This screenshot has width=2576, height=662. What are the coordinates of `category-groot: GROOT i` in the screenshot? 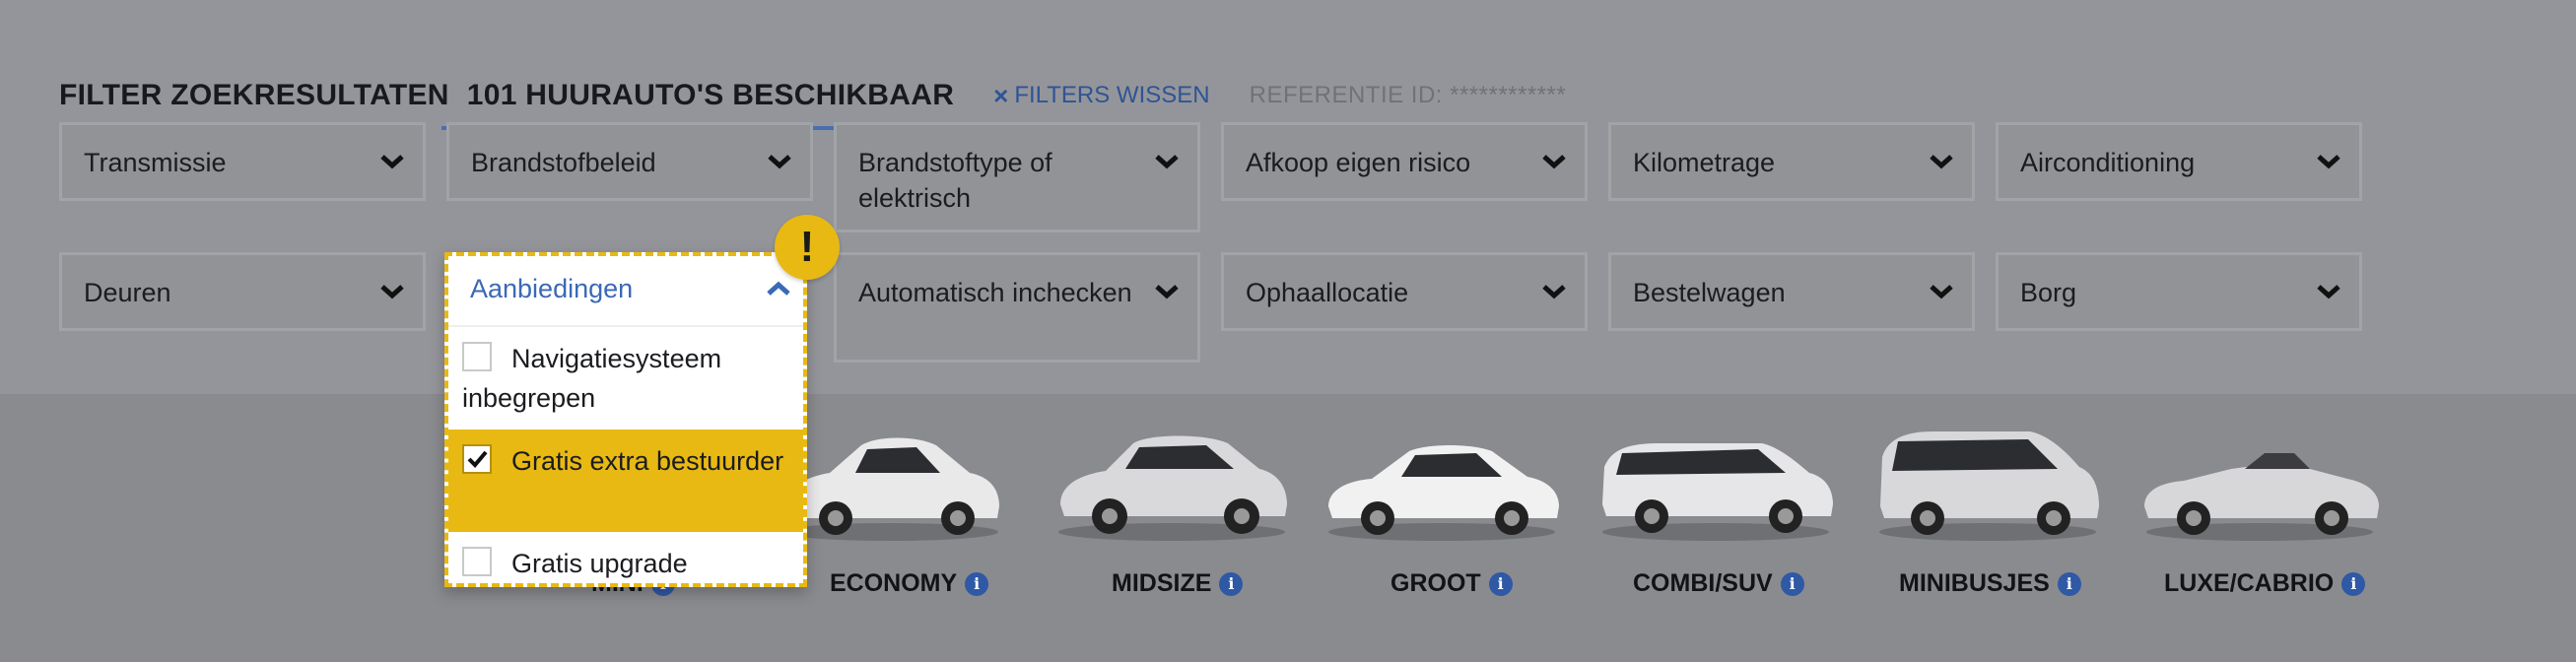 It's located at (1451, 583).